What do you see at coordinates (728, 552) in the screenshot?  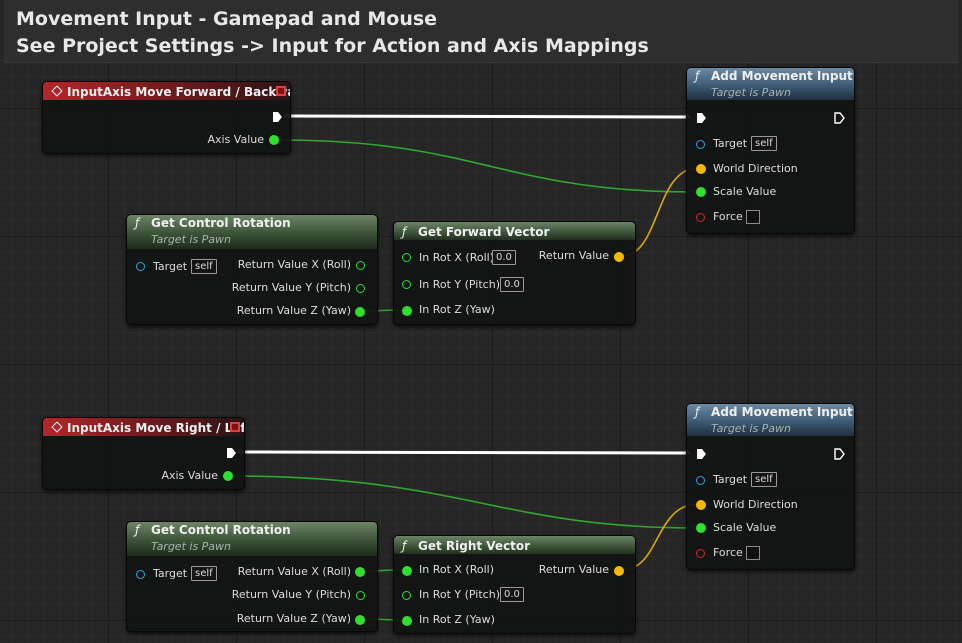 I see `force-label: Force` at bounding box center [728, 552].